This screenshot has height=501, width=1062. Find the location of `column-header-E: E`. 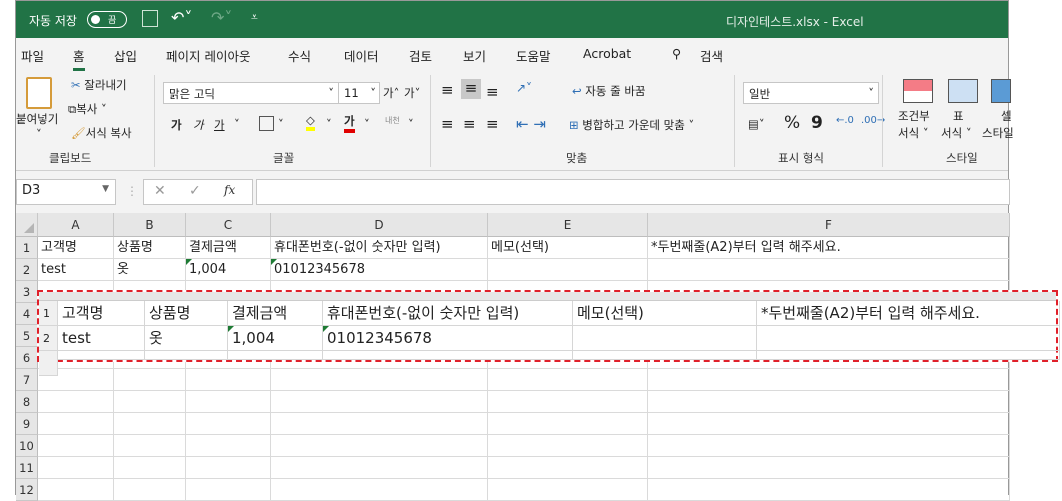

column-header-E: E is located at coordinates (568, 225).